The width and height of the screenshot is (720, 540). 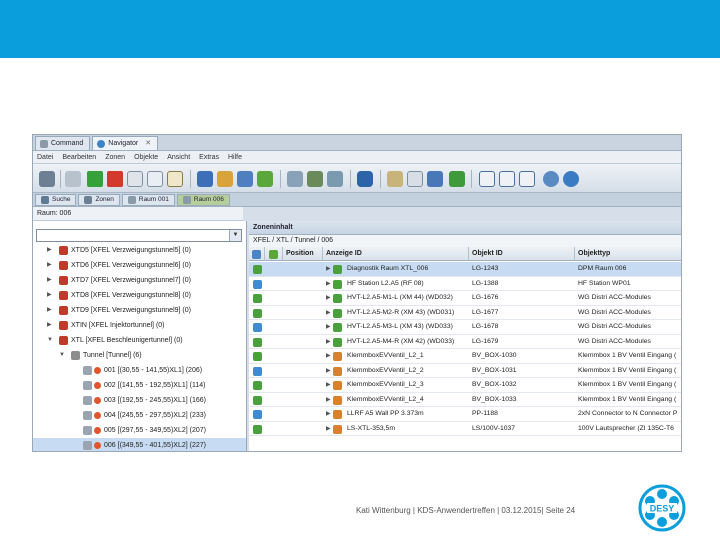 I want to click on tree-row: 002 [(141,55 - 192,55)XL1] (114), so click(x=139, y=385).